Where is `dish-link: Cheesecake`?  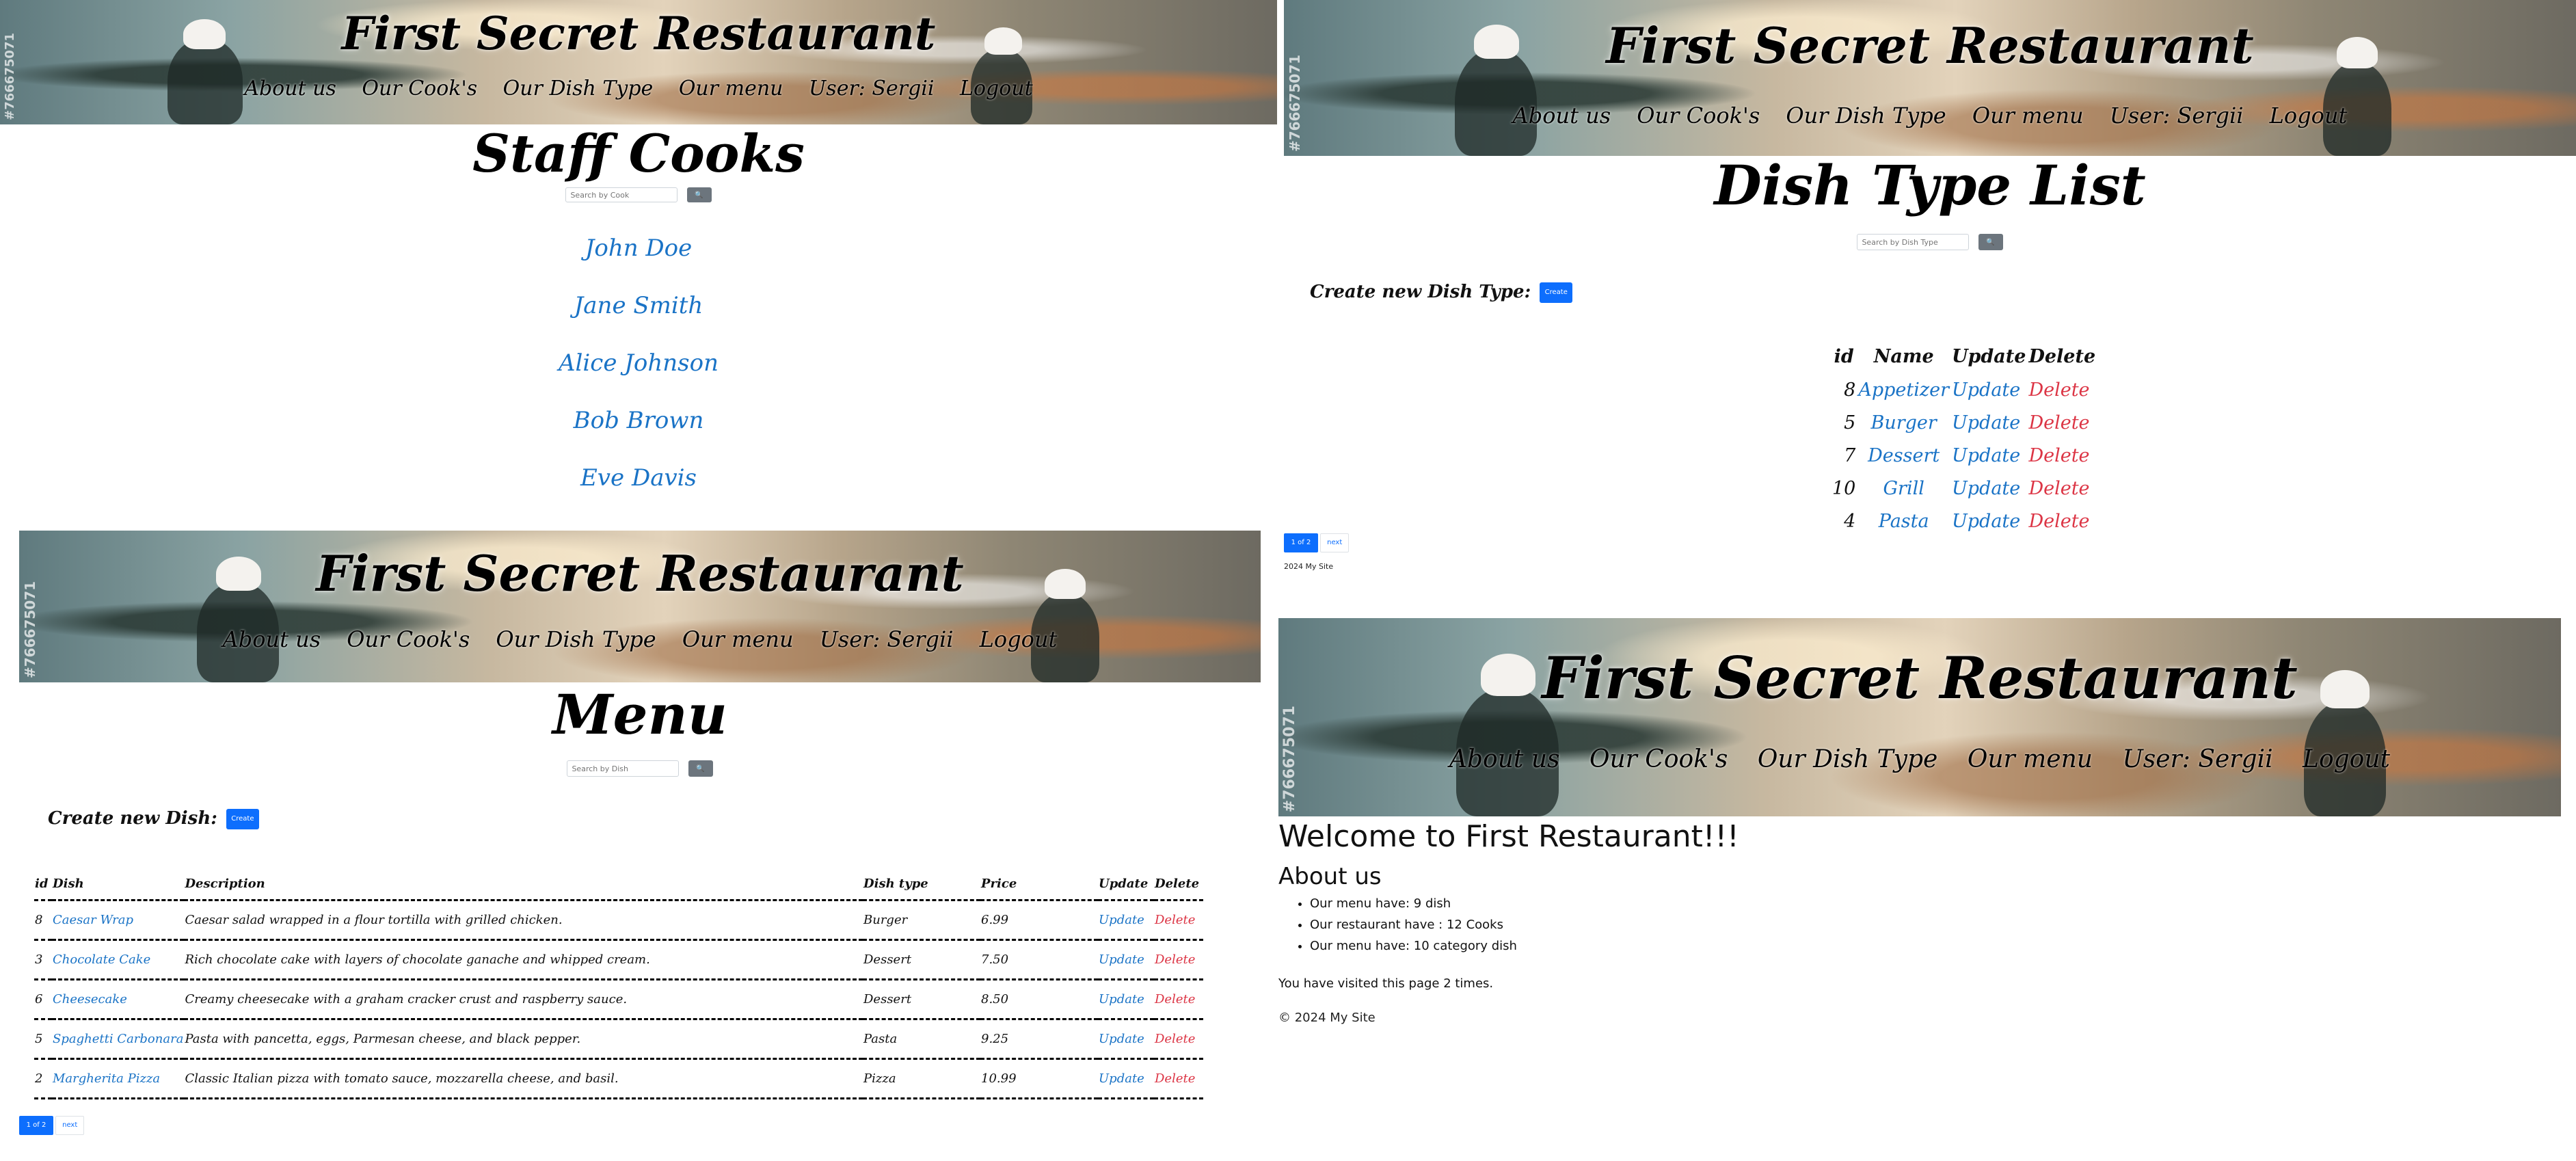
dish-link: Cheesecake is located at coordinates (90, 999).